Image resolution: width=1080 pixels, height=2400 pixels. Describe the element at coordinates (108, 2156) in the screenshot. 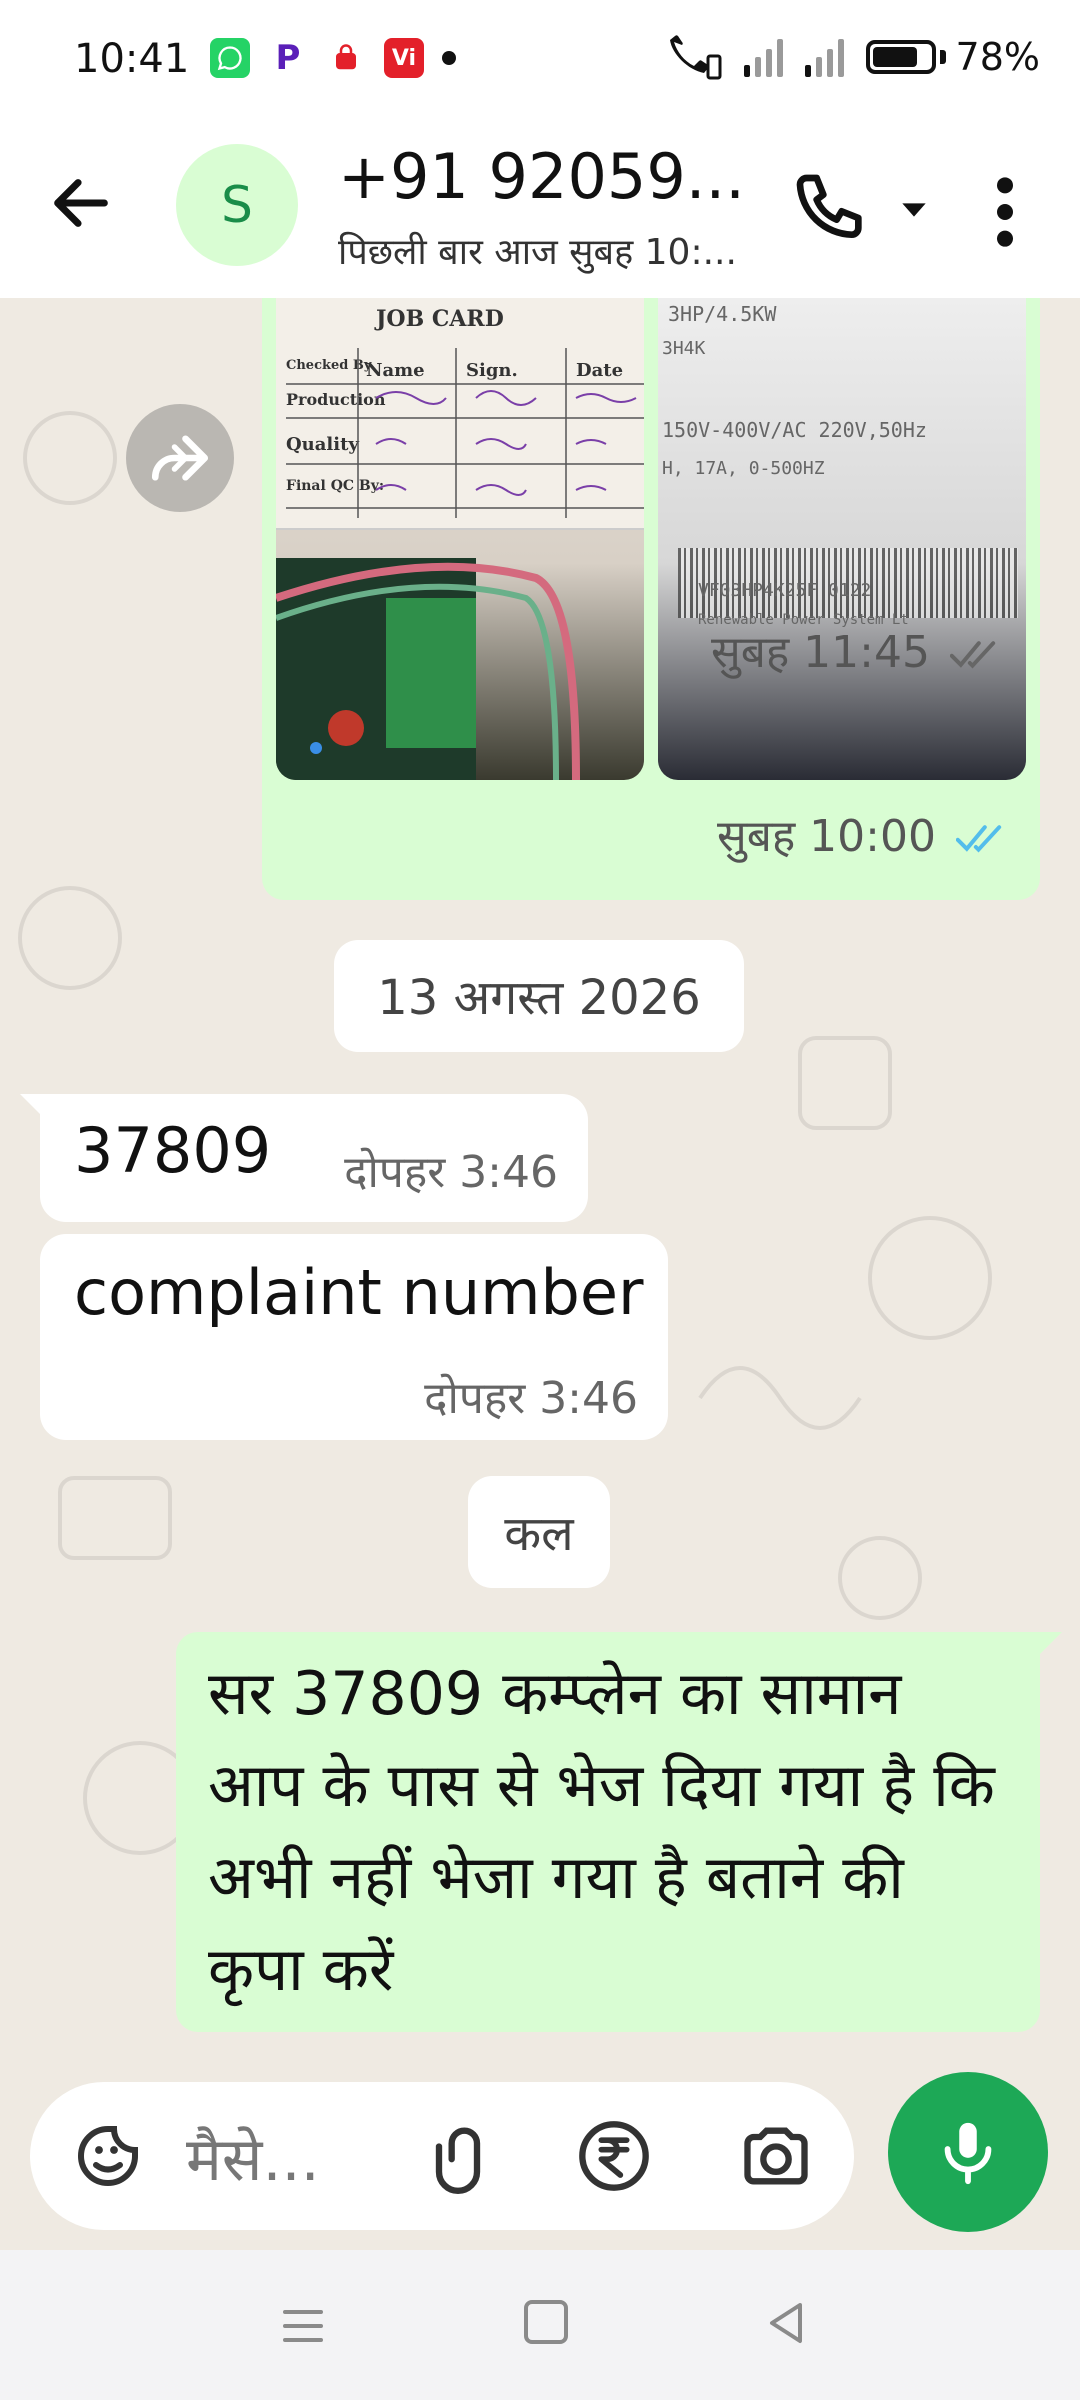

I see `sticker-icon` at that location.